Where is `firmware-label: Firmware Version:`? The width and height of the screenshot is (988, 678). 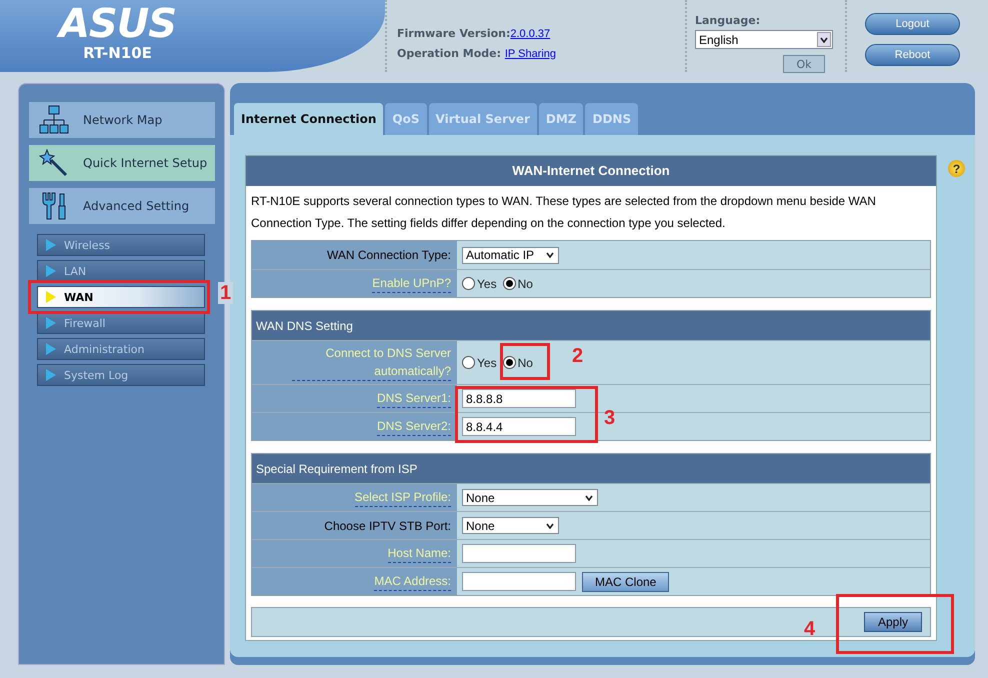 firmware-label: Firmware Version: is located at coordinates (453, 33).